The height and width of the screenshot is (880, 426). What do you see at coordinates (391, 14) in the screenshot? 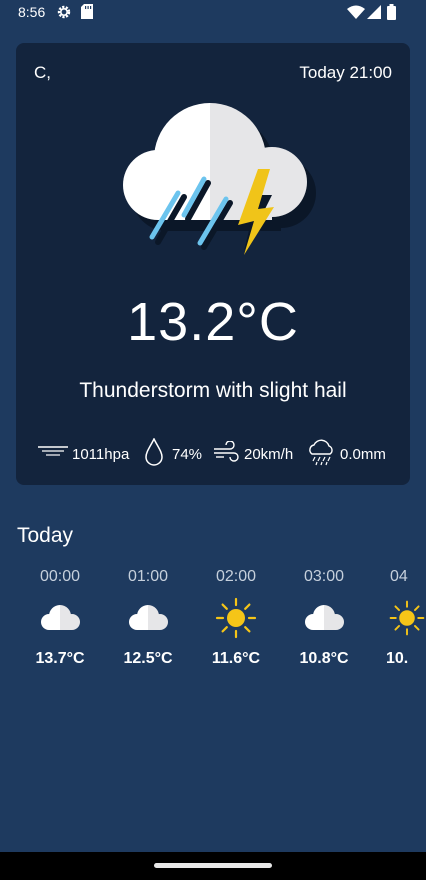
I see `battery-icon` at bounding box center [391, 14].